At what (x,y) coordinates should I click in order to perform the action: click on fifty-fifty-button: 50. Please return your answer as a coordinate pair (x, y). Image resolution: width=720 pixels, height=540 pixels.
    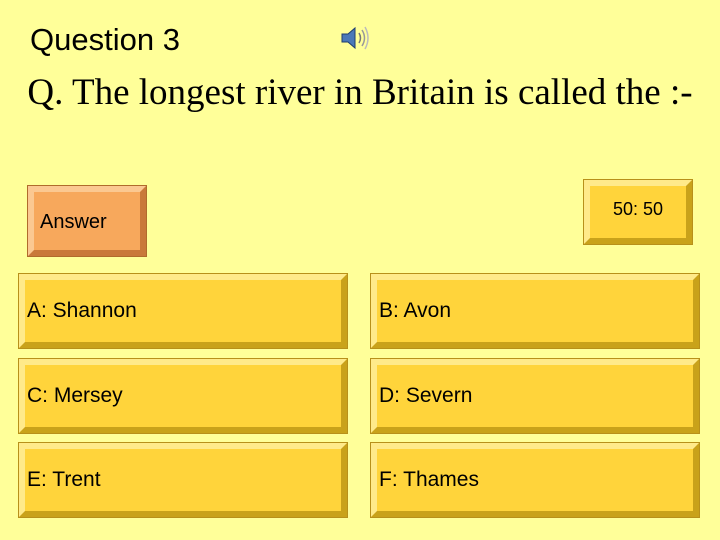
    Looking at the image, I should click on (638, 212).